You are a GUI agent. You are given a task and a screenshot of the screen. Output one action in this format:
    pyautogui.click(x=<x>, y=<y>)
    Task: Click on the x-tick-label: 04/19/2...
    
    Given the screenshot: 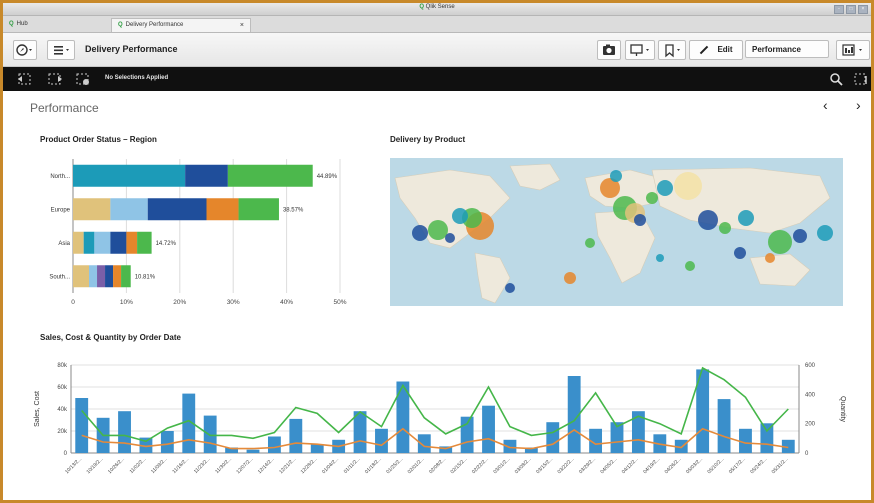 What is the action you would take?
    pyautogui.click(x=651, y=465)
    